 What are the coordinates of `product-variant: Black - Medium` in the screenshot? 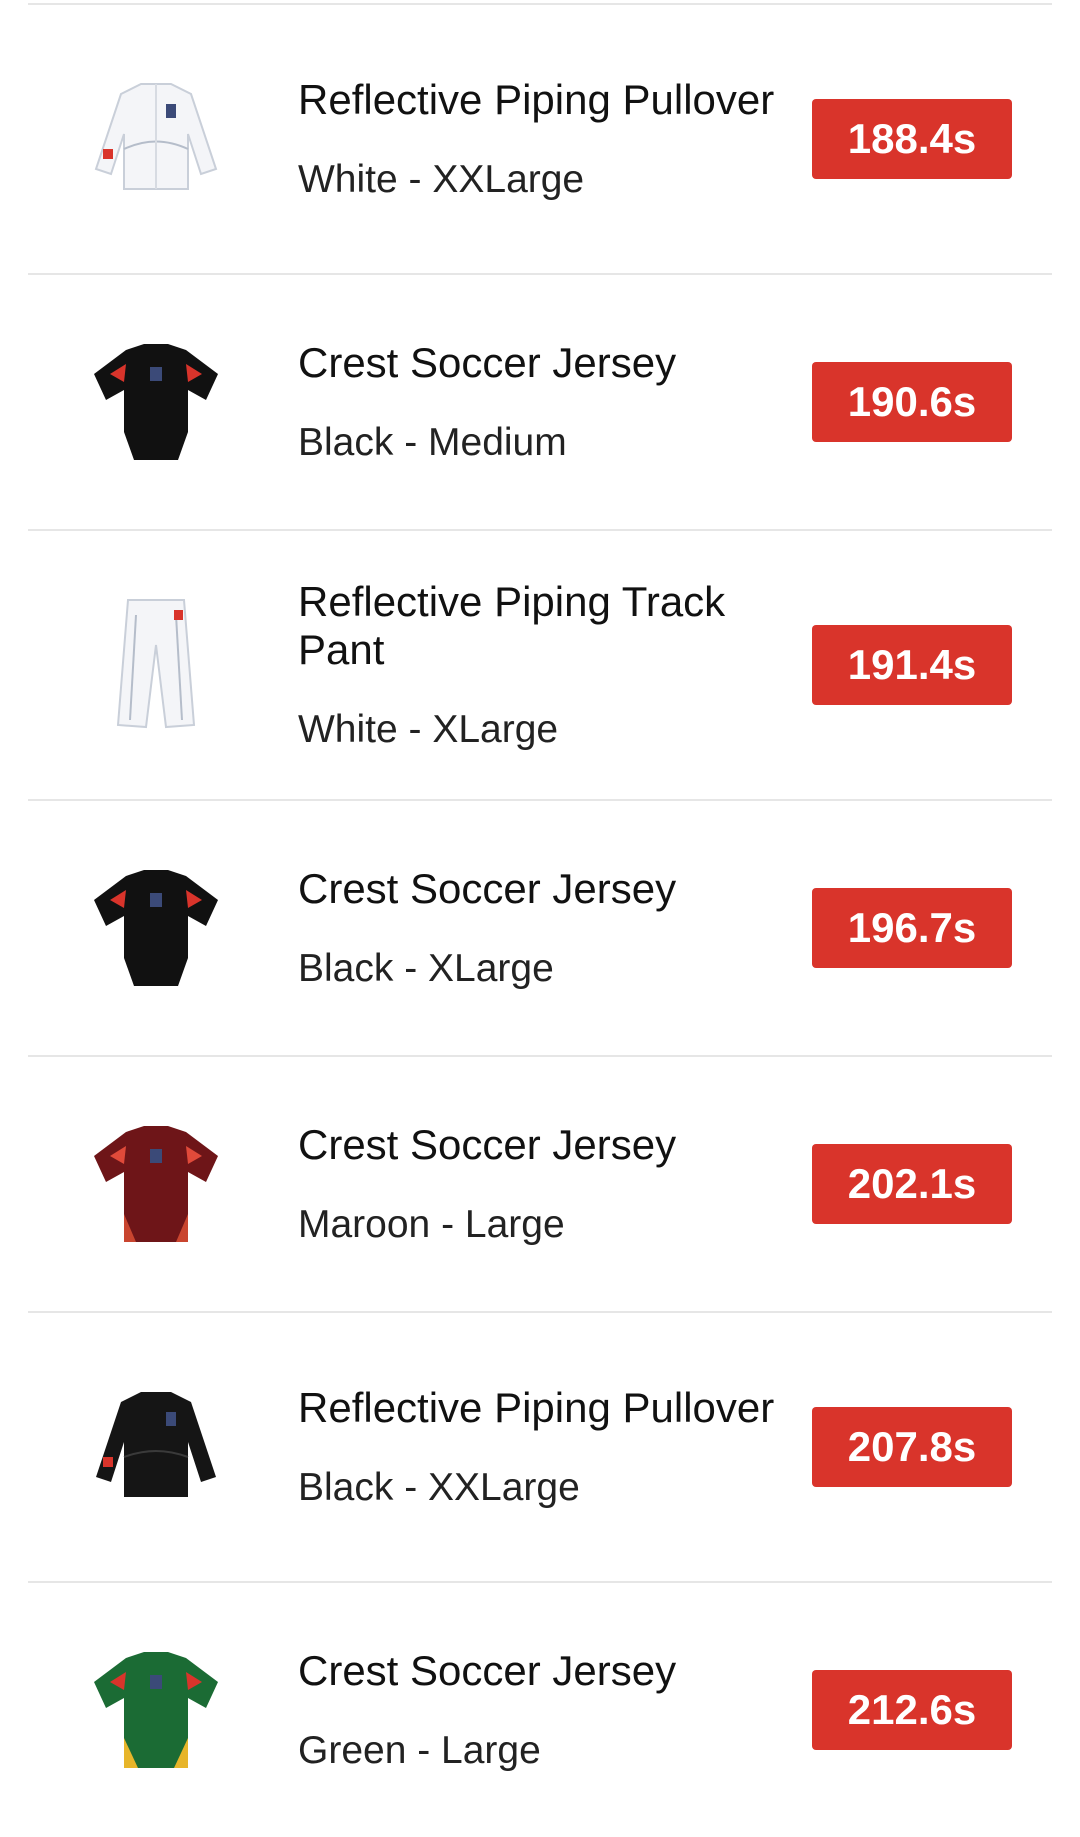 It's located at (432, 442).